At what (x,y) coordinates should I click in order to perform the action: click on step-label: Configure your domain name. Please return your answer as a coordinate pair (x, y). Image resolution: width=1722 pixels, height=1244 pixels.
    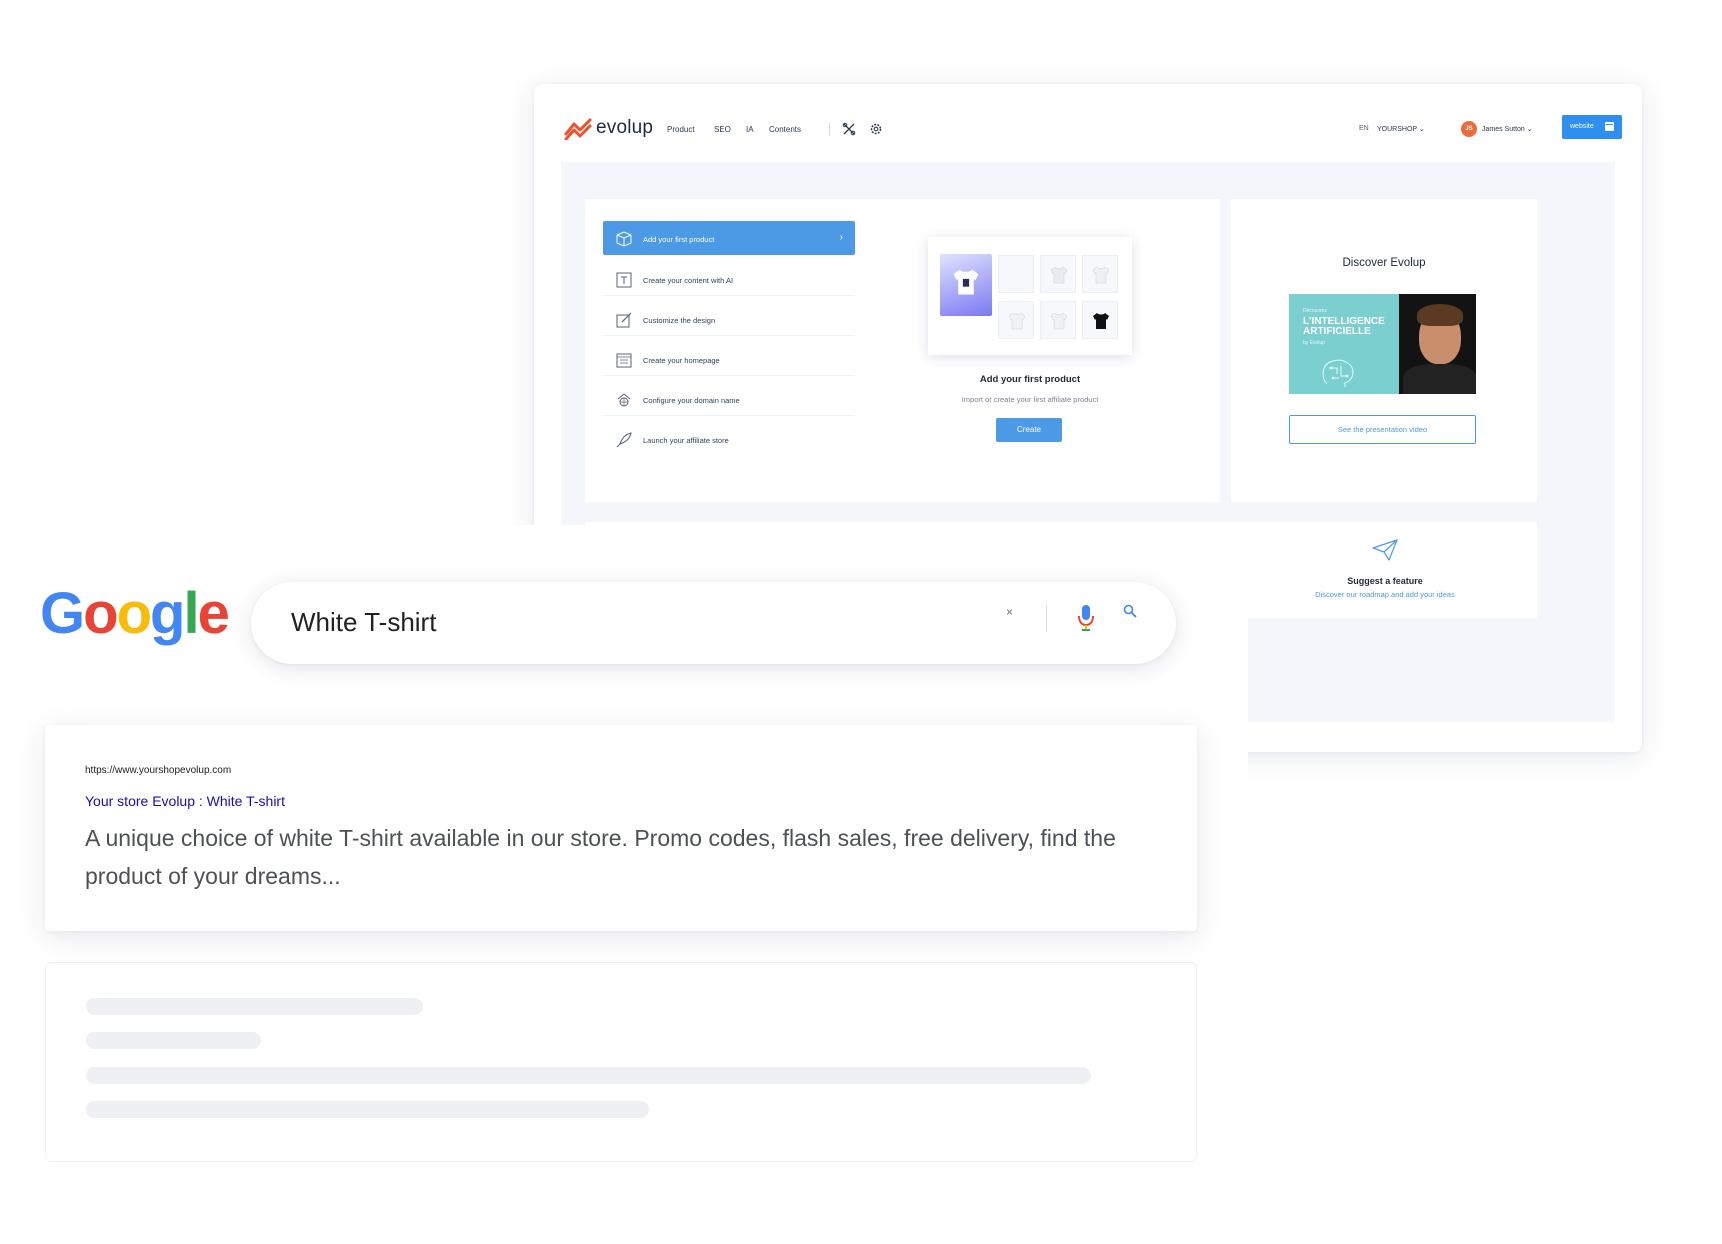
    Looking at the image, I should click on (691, 400).